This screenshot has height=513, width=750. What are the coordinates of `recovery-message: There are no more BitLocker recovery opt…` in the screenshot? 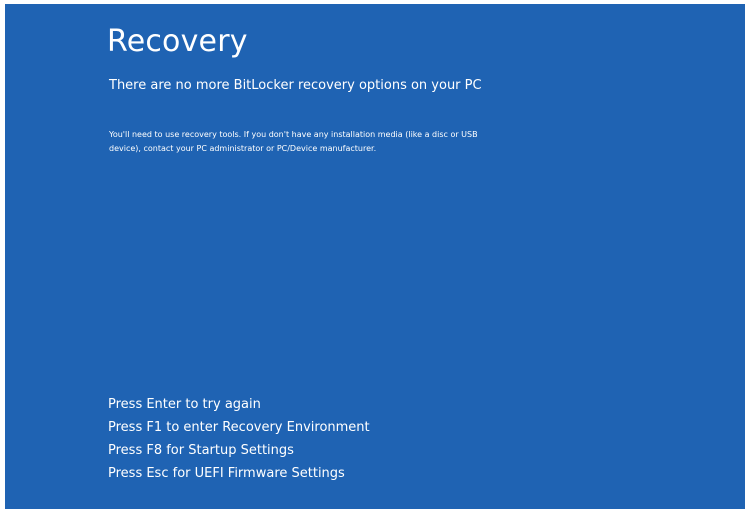 It's located at (295, 85).